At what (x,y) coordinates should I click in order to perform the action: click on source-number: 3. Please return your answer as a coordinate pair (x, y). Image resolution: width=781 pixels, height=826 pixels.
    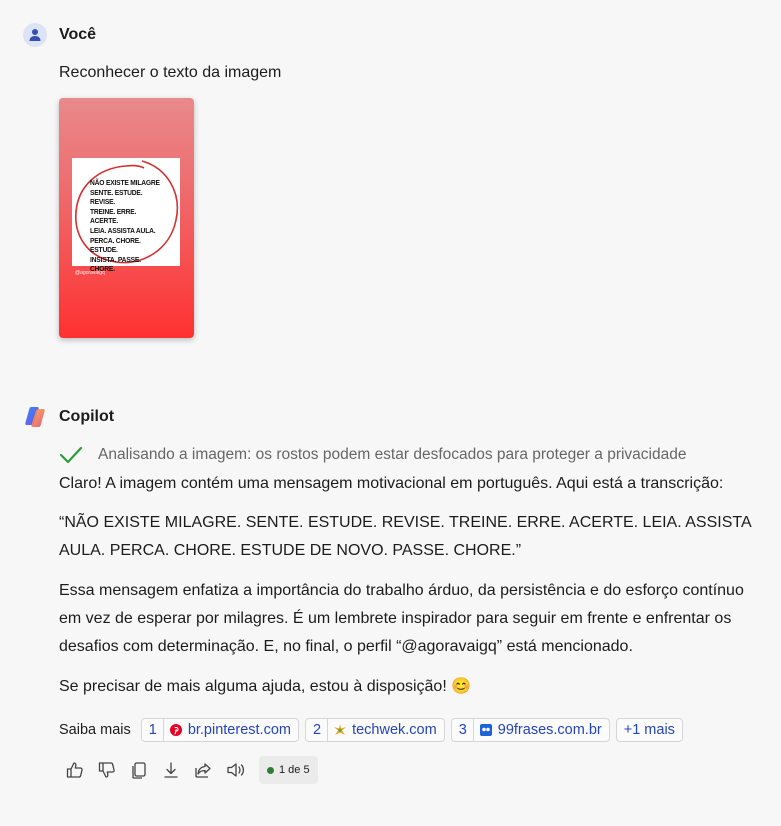
    Looking at the image, I should click on (466, 730).